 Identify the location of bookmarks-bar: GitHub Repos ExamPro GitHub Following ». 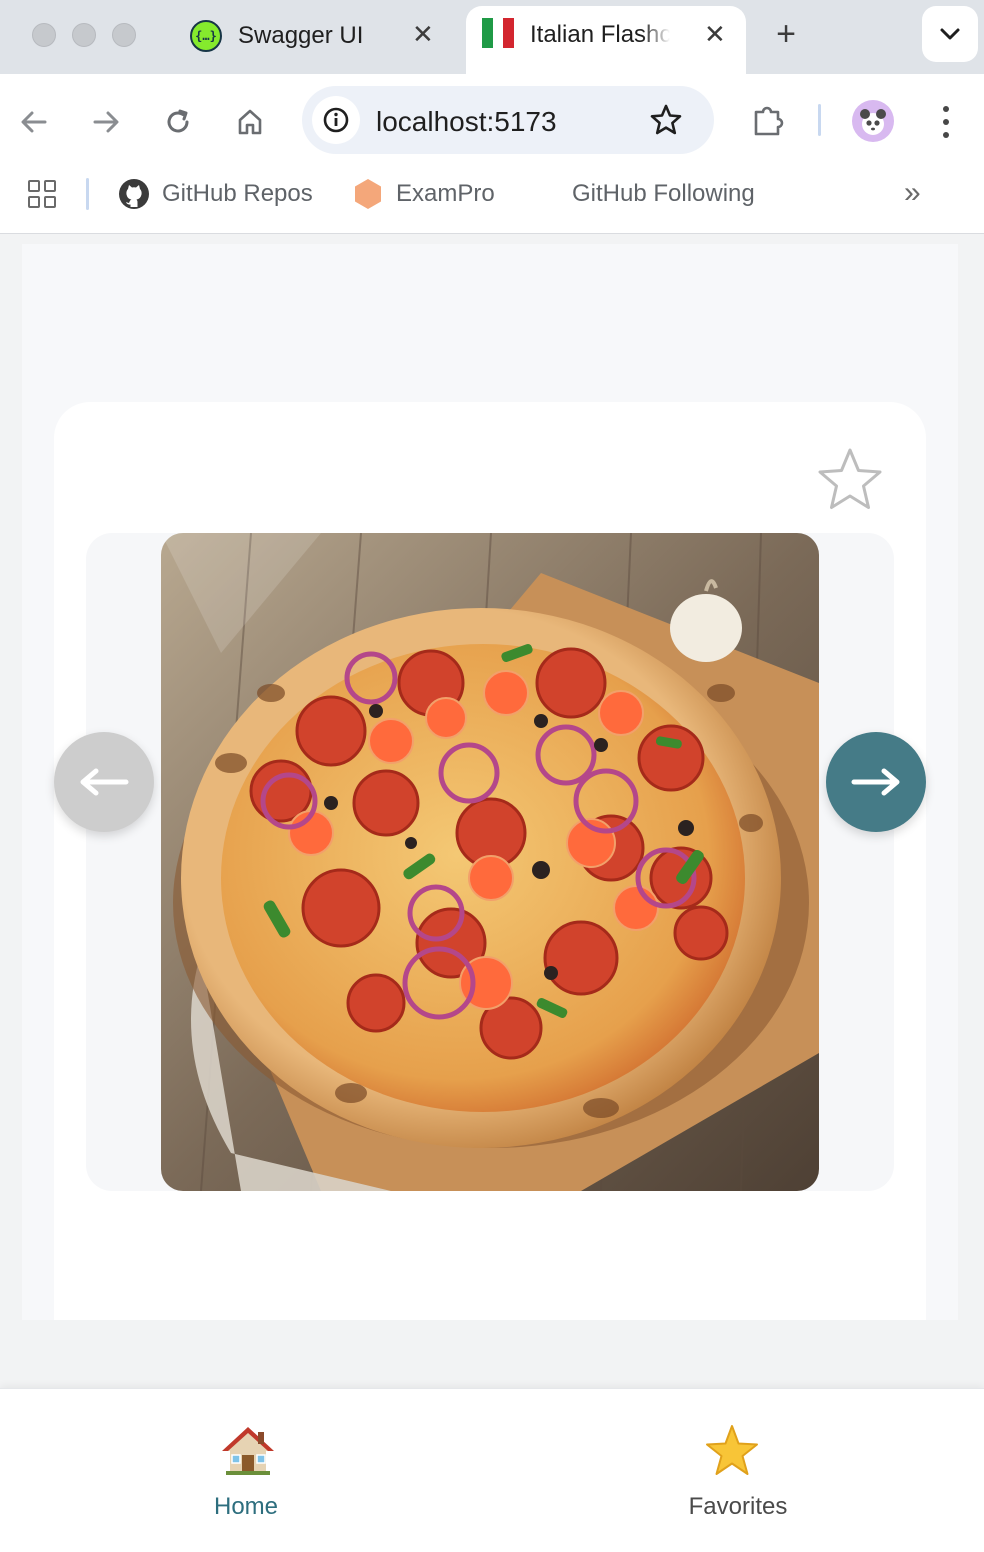
(492, 200).